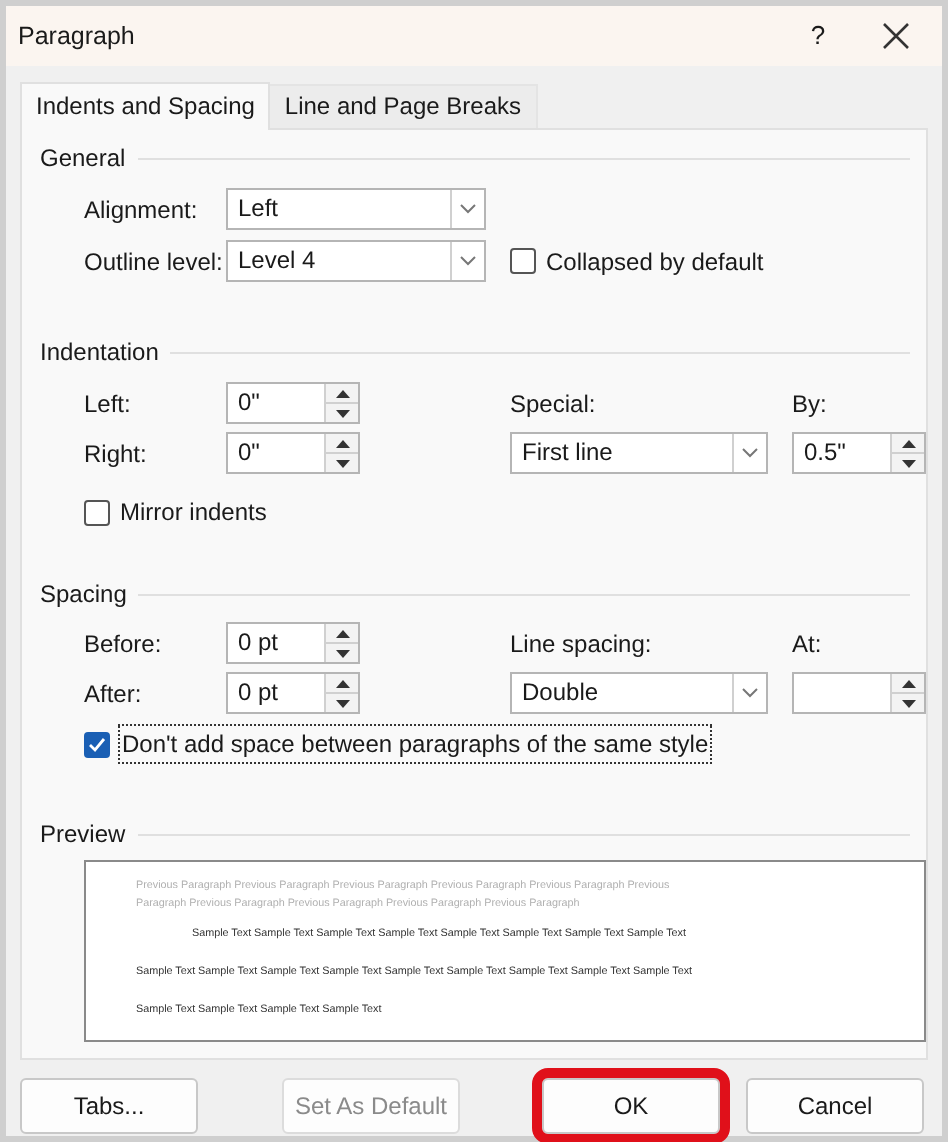 The image size is (948, 1142). I want to click on help-button: ?, so click(818, 36).